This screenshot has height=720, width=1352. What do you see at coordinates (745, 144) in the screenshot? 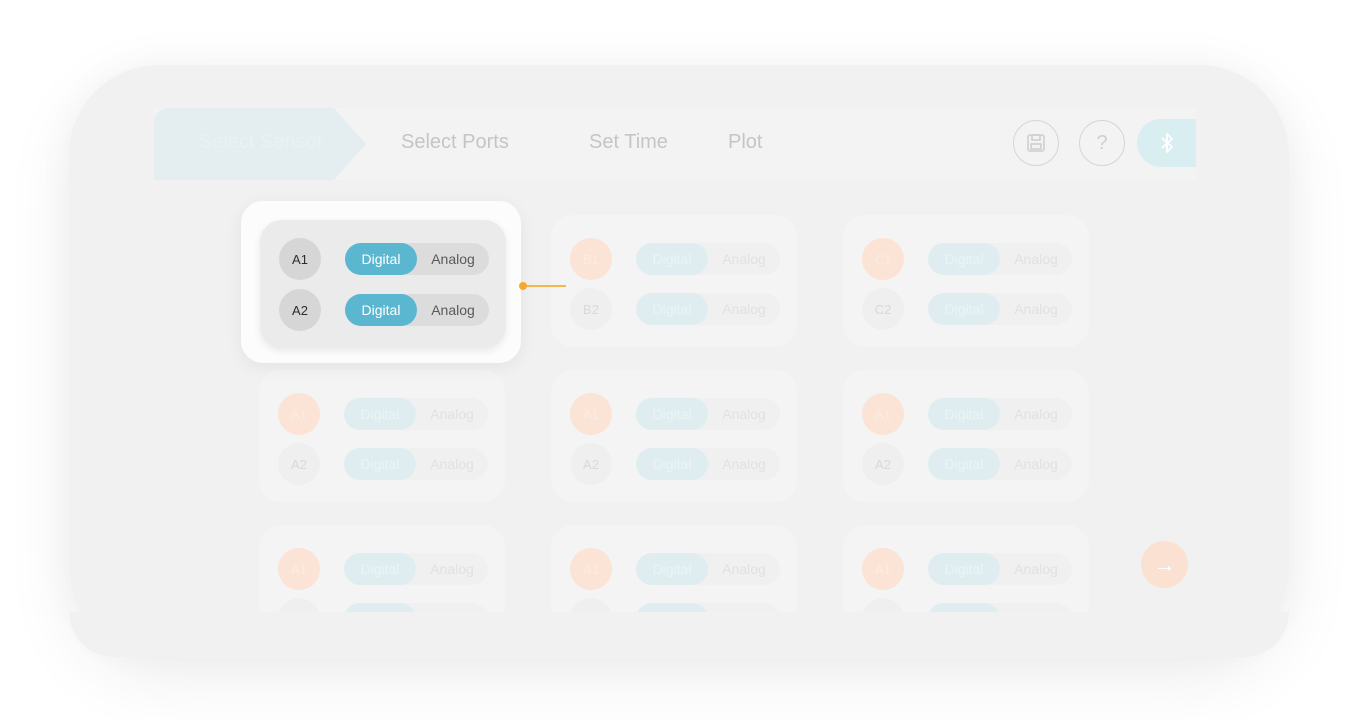
I see `step-plot: Plot` at bounding box center [745, 144].